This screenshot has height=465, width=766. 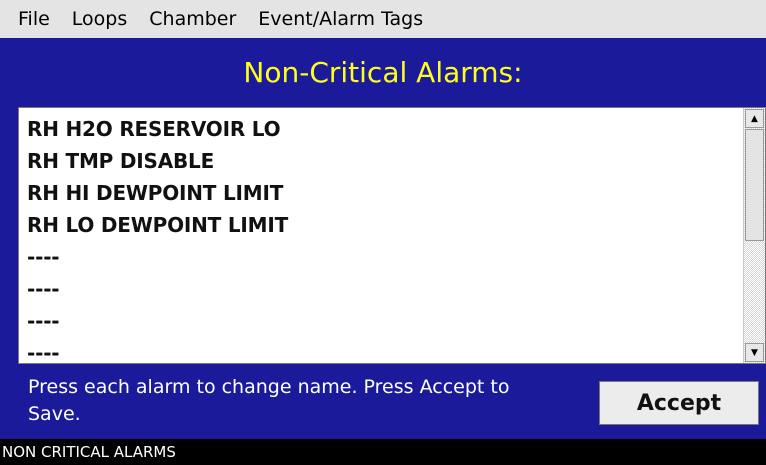 What do you see at coordinates (754, 185) in the screenshot?
I see `scrollbar-thumb` at bounding box center [754, 185].